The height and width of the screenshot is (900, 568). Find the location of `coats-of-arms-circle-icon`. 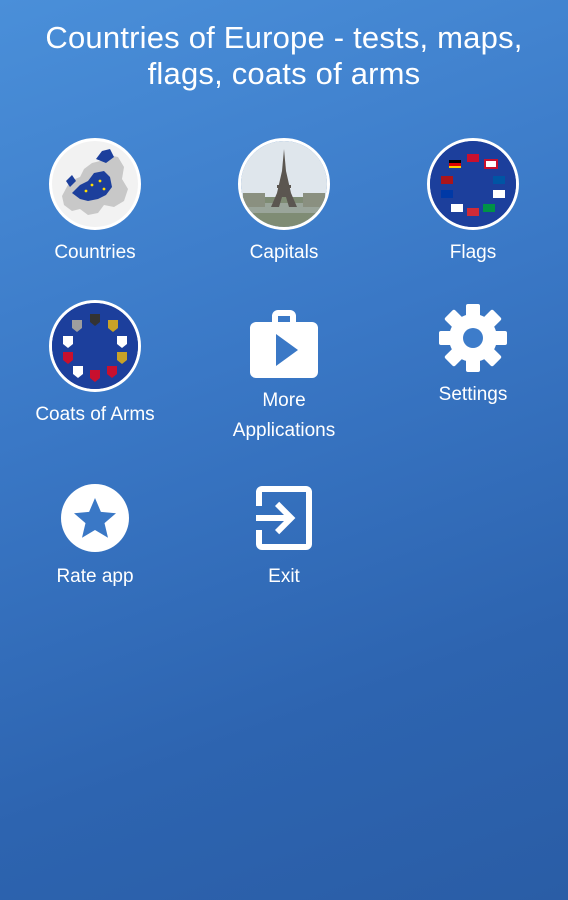

coats-of-arms-circle-icon is located at coordinates (95, 346).